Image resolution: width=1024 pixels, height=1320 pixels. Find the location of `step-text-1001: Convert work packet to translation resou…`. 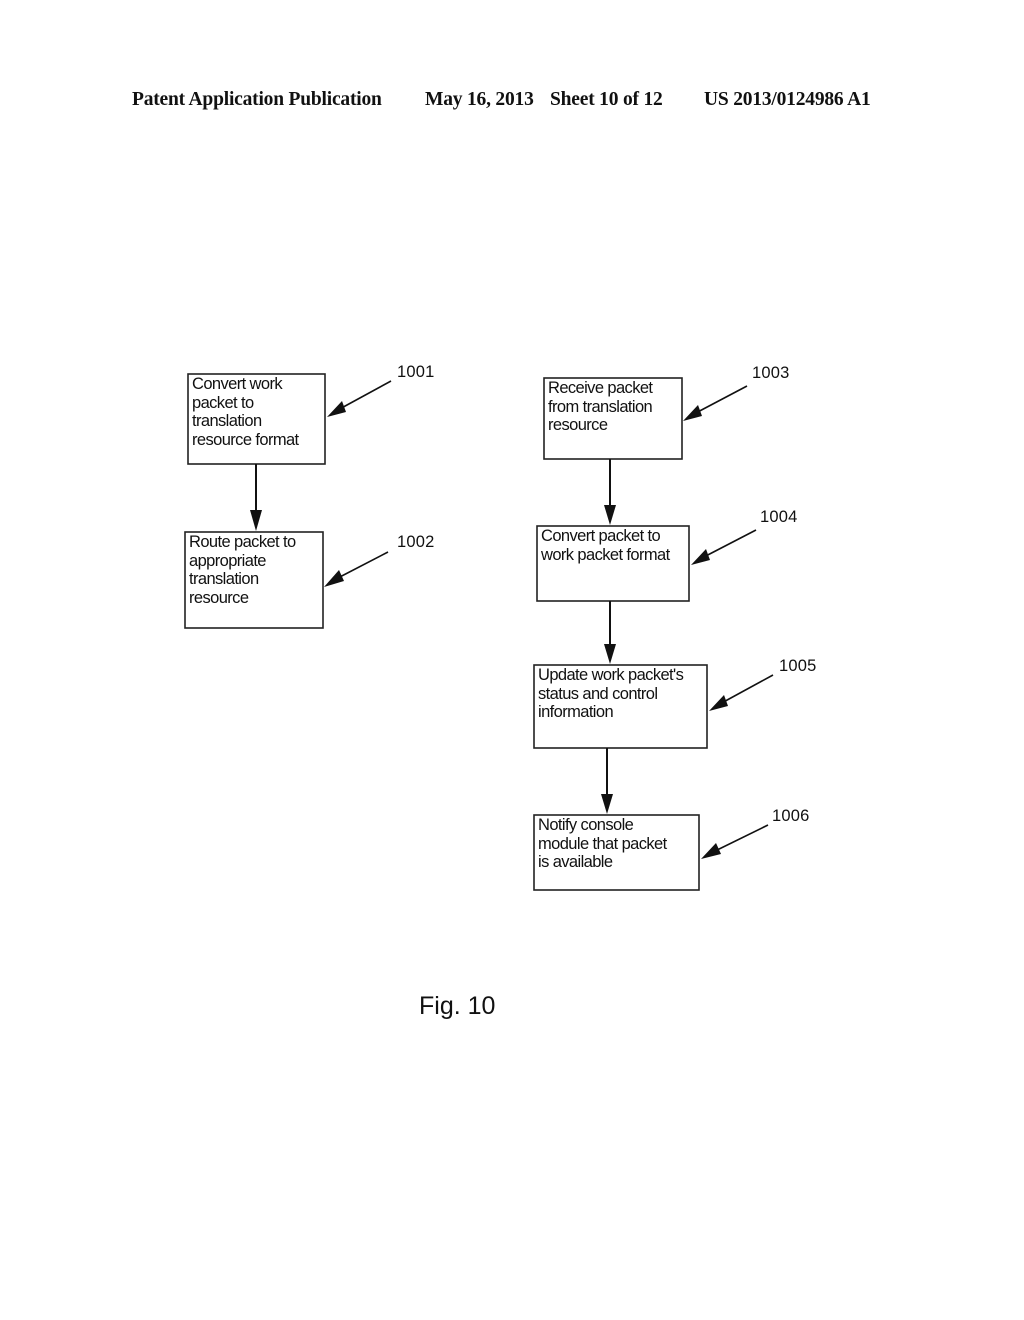

step-text-1001: Convert work packet to translation resou… is located at coordinates (245, 412).